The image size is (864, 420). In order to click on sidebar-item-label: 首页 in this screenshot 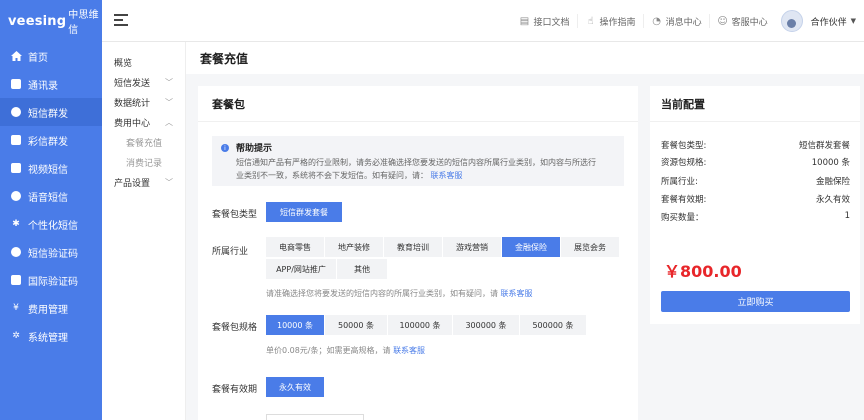, I will do `click(38, 58)`.